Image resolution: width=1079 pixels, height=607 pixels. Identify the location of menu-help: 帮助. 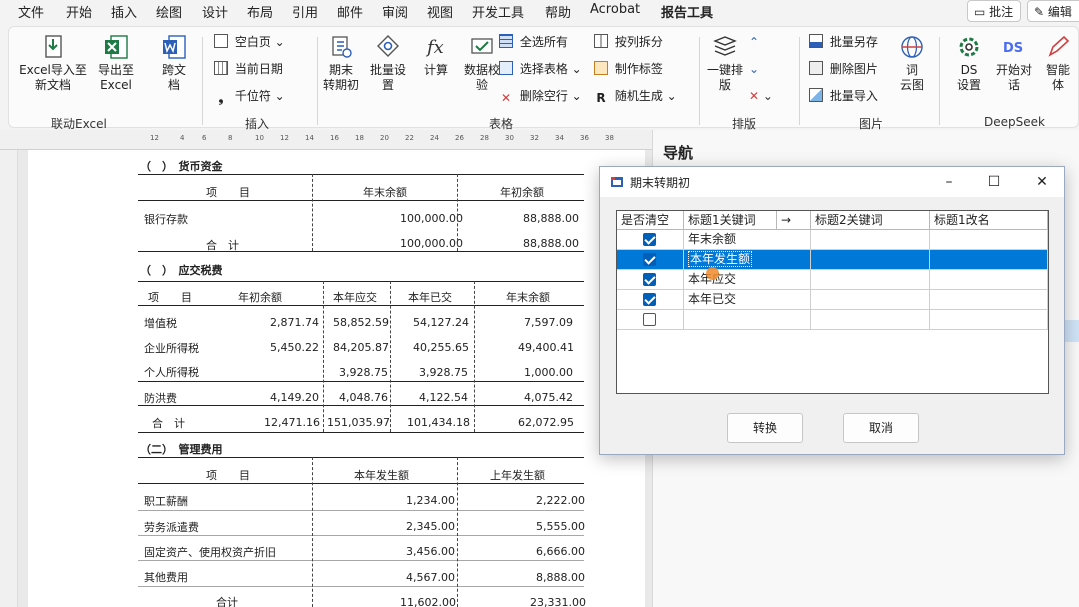
(558, 11).